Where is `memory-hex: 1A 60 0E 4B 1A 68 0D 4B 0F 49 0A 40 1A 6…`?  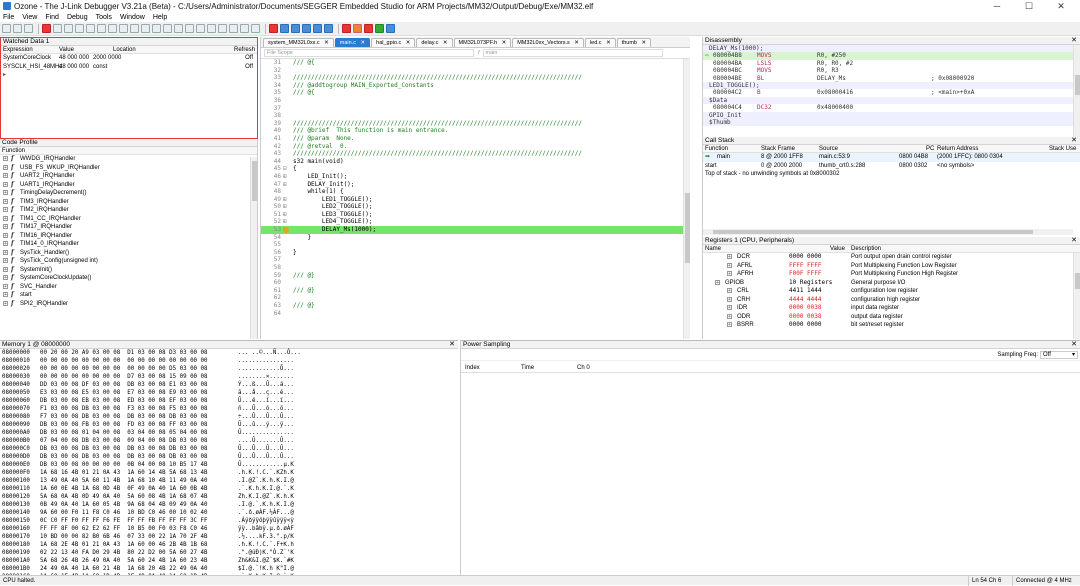
memory-hex: 1A 60 0E 4B 1A 68 0D 4B 0F 49 0A 40 1A 6… is located at coordinates (124, 489).